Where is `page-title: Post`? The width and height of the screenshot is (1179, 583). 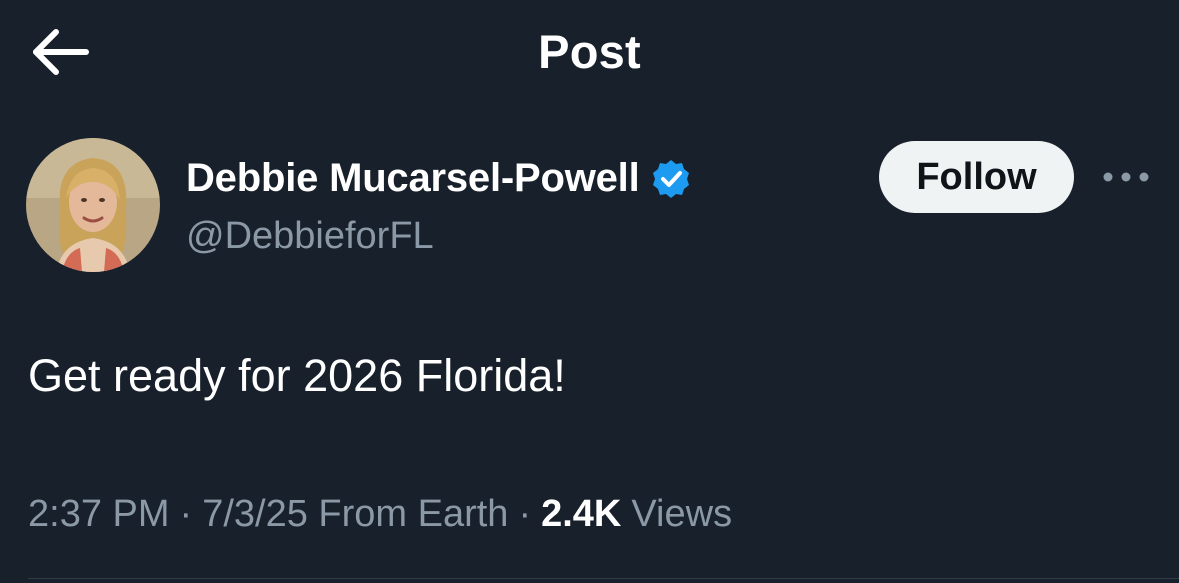
page-title: Post is located at coordinates (589, 51).